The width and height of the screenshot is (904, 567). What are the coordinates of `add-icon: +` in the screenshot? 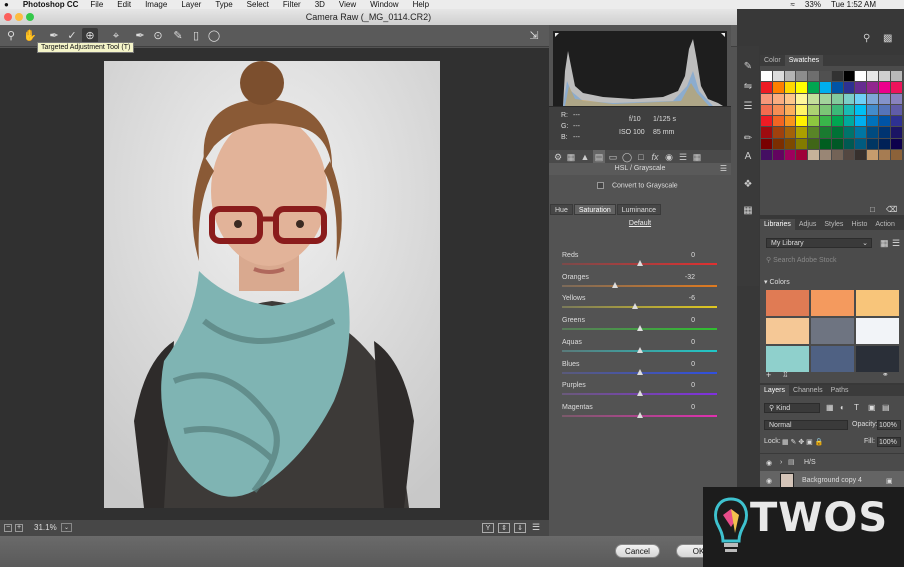 It's located at (768, 375).